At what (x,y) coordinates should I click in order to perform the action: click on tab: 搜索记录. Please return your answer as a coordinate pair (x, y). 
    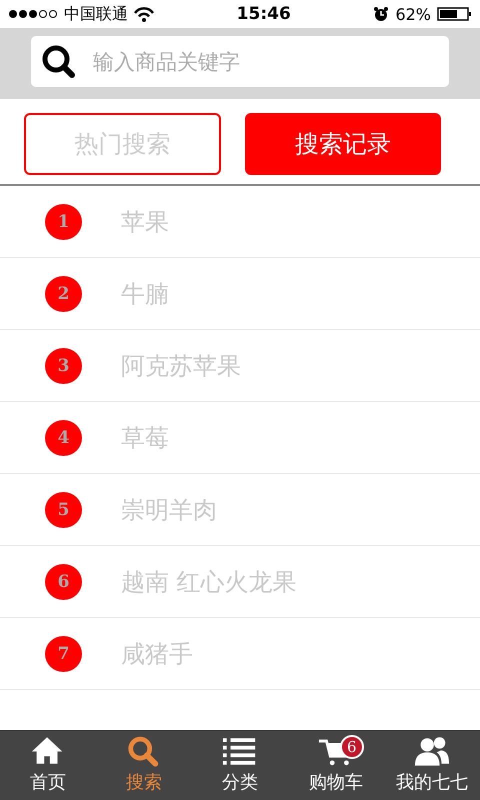
    Looking at the image, I should click on (342, 144).